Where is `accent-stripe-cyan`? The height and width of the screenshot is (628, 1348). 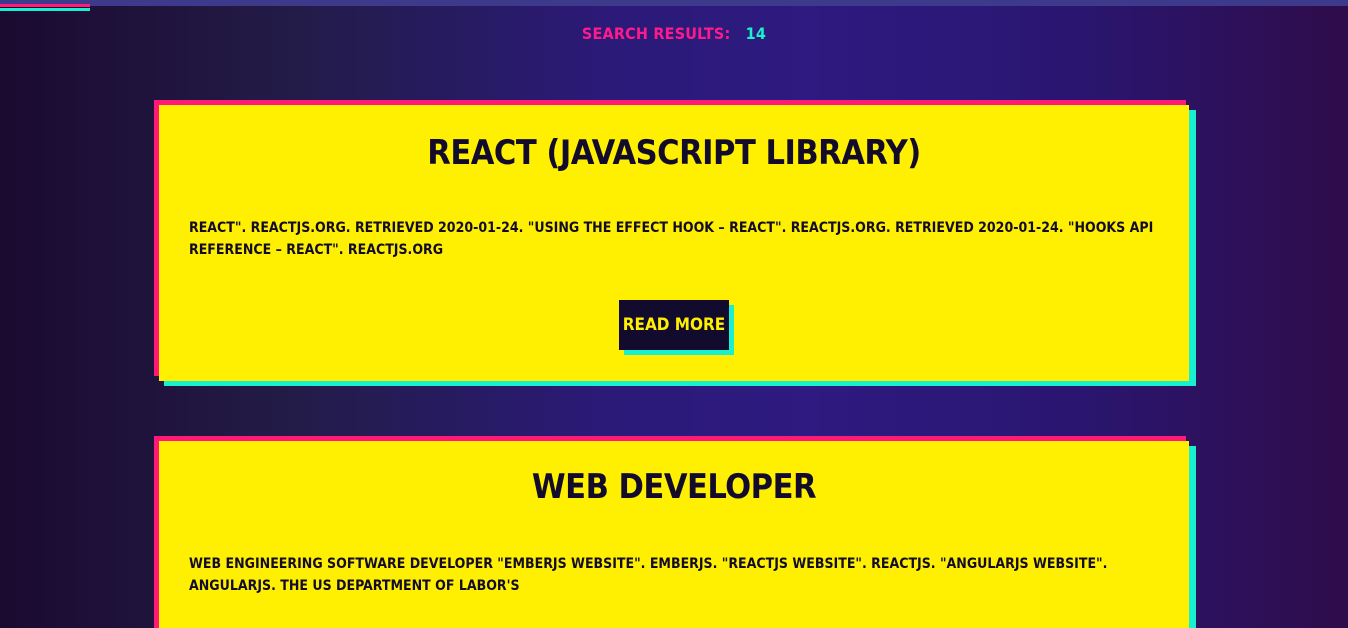 accent-stripe-cyan is located at coordinates (45, 9).